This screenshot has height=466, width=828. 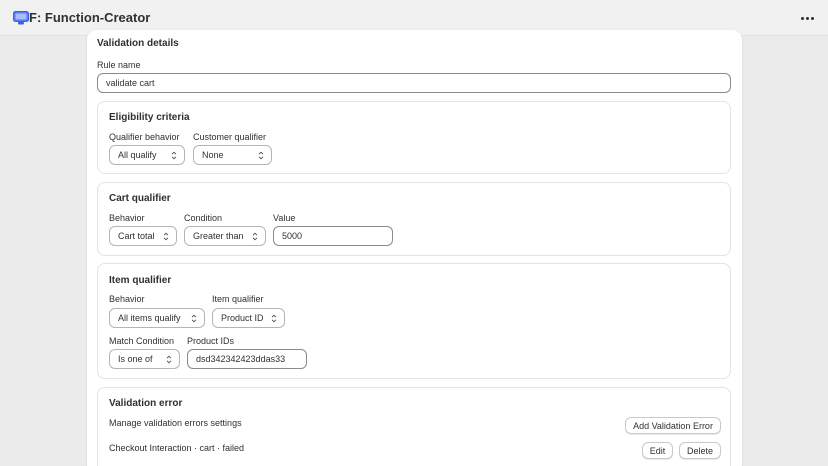 I want to click on cart-qualifier-title: Cart qualifier, so click(x=140, y=198).